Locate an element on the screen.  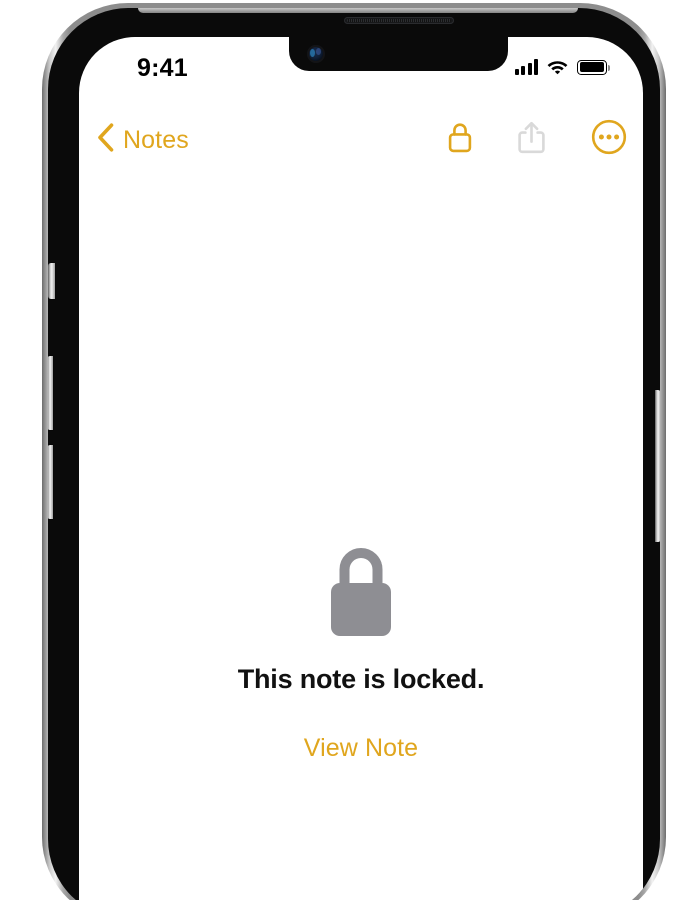
status-bar-clock: 9:41 is located at coordinates (162, 68).